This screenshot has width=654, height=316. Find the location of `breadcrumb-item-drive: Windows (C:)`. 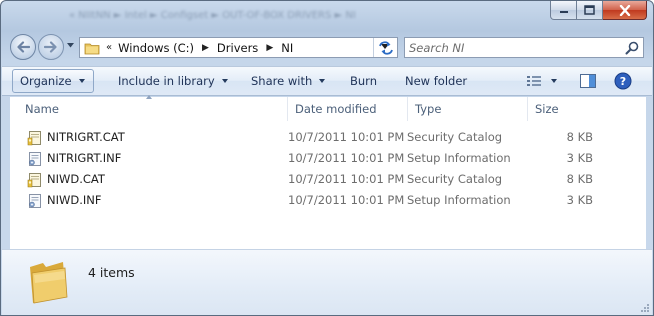

breadcrumb-item-drive: Windows (C:) is located at coordinates (156, 48).